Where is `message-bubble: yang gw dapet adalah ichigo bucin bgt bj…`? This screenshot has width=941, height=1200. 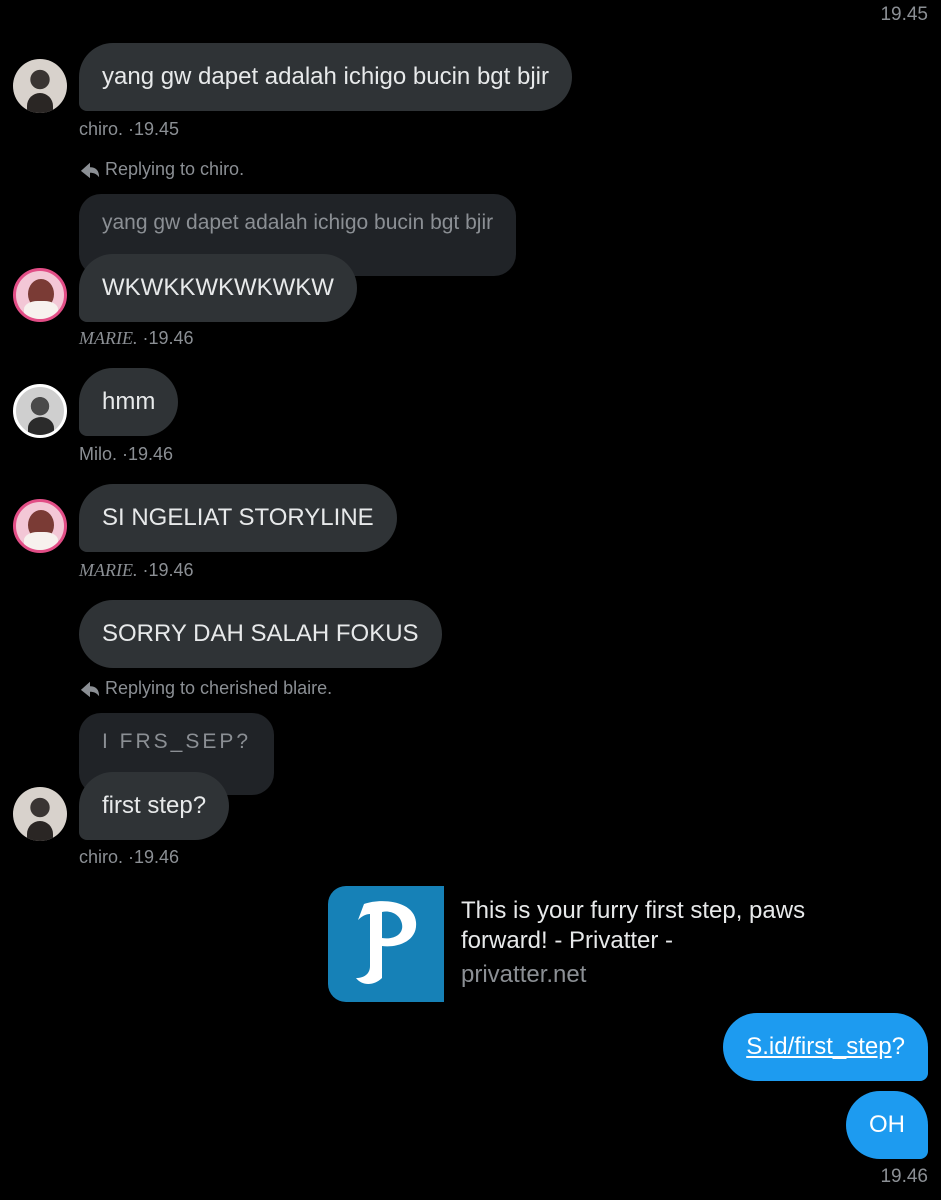 message-bubble: yang gw dapet adalah ichigo bucin bgt bj… is located at coordinates (325, 77).